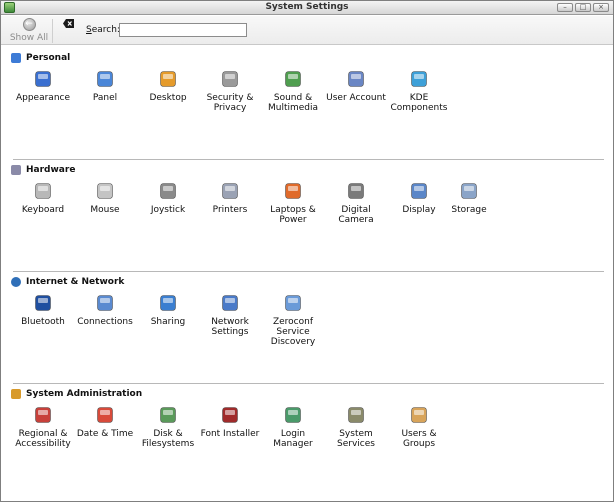 This screenshot has width=614, height=502. I want to click on settings-item-label: Date & Time, so click(105, 434).